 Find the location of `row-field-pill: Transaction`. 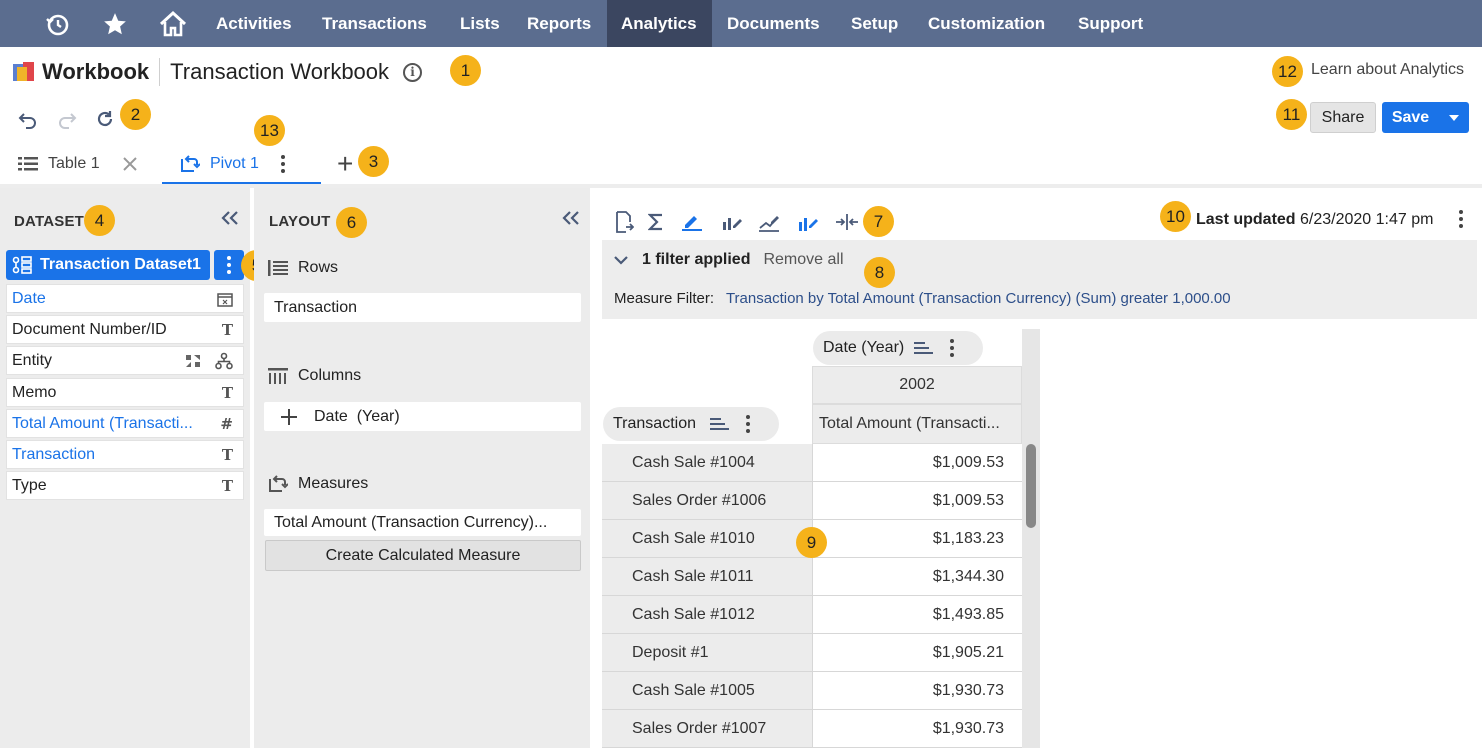

row-field-pill: Transaction is located at coordinates (691, 424).